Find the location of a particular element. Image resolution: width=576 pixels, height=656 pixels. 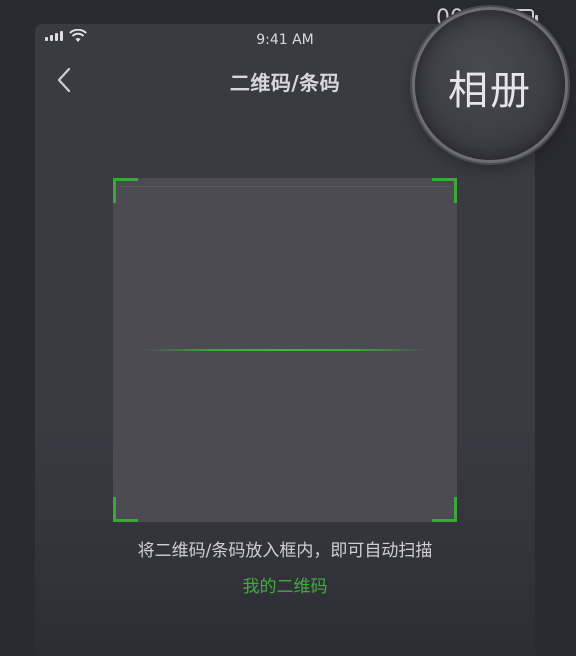

corner-marker-top-left is located at coordinates (125, 190).